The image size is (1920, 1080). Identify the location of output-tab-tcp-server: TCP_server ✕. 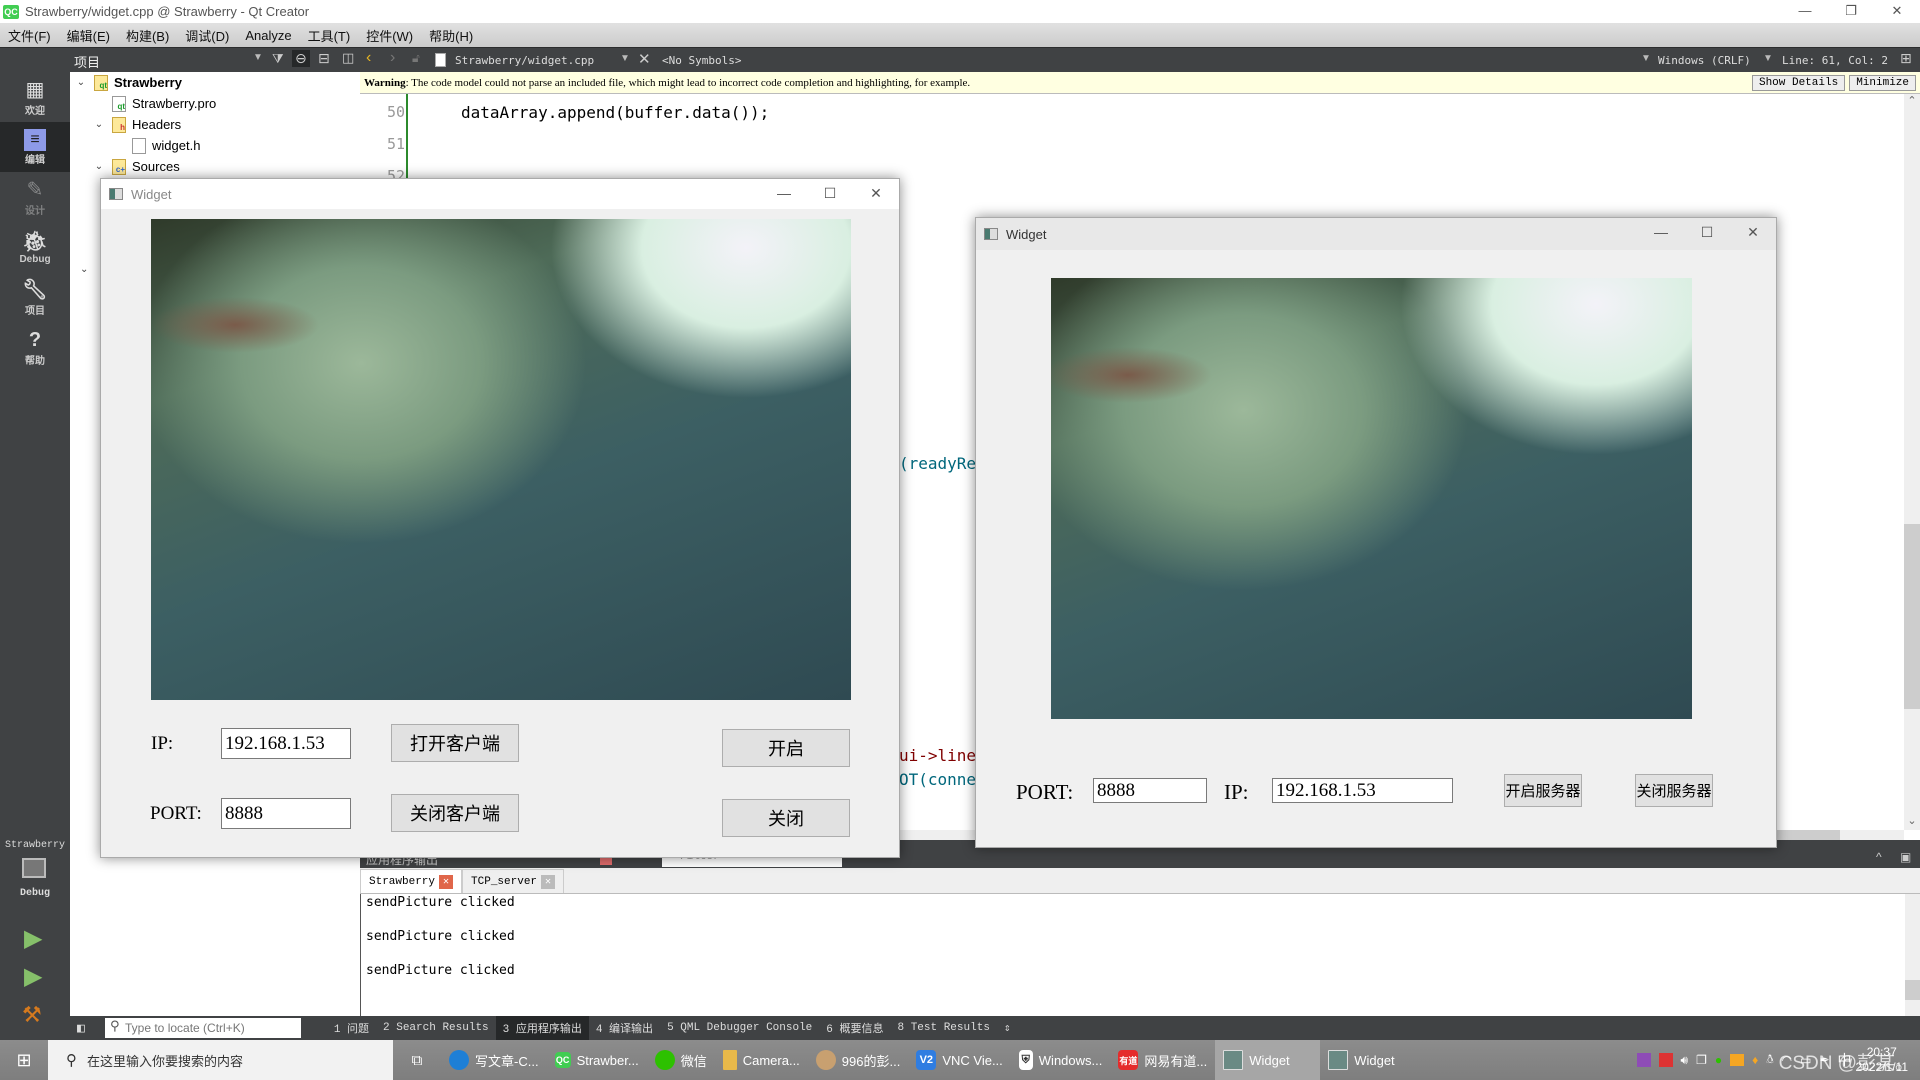
(513, 881).